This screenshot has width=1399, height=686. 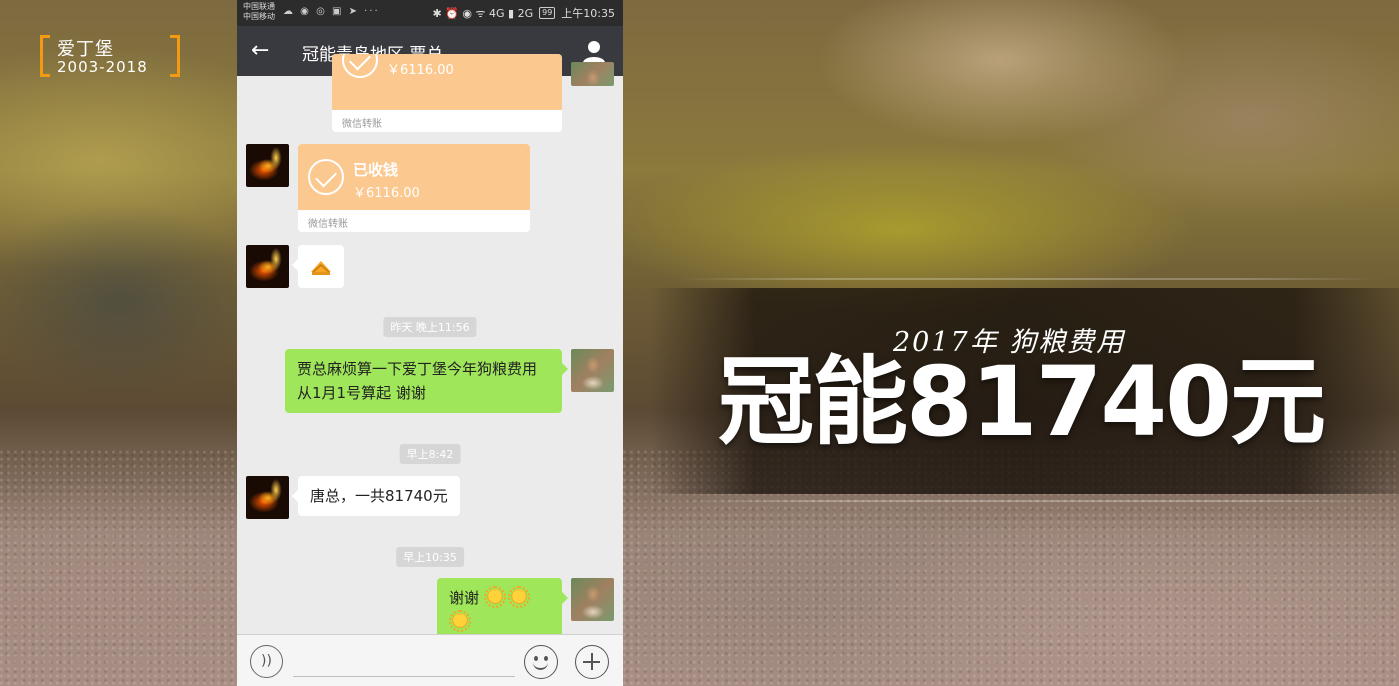 I want to click on brand-logo: 爱丁堡 2003-2018, so click(x=110, y=56).